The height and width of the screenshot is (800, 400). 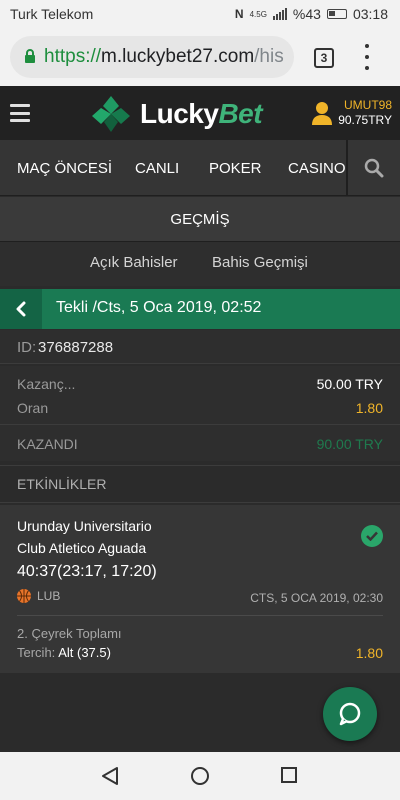 I want to click on selection-odds: 1.80, so click(x=369, y=653).